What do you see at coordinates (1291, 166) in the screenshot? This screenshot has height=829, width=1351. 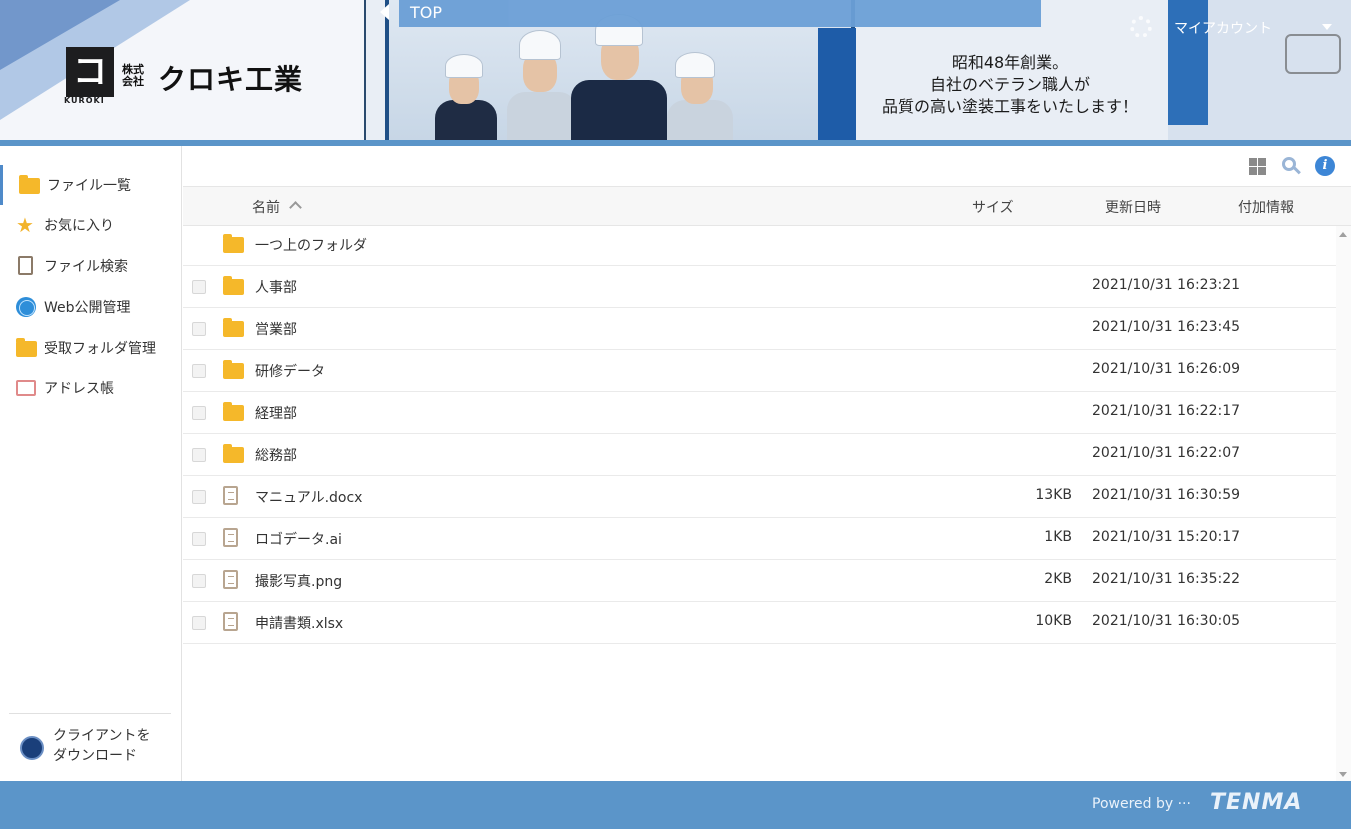 I see `search-icon` at bounding box center [1291, 166].